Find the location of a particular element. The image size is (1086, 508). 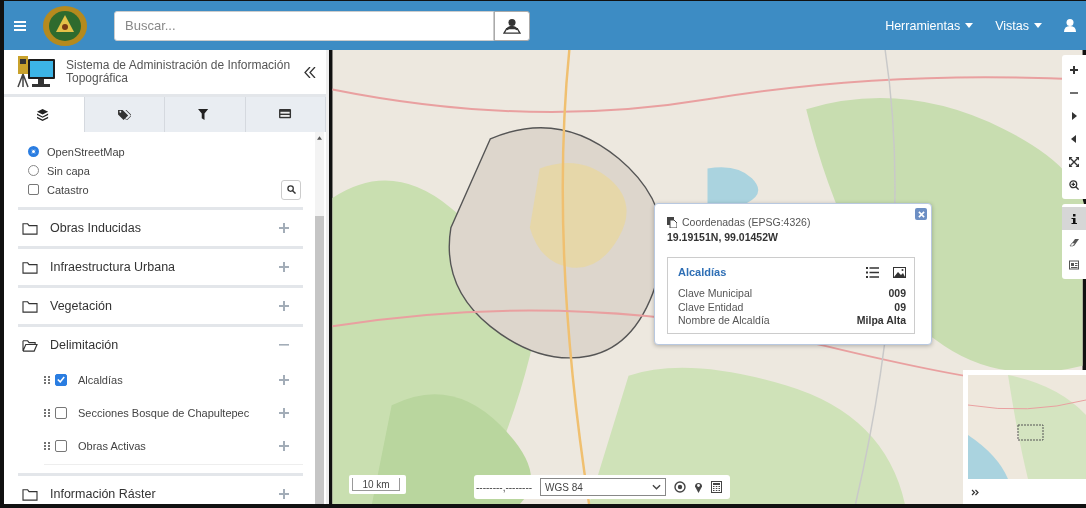

menu-button: Herramientas is located at coordinates (929, 25).